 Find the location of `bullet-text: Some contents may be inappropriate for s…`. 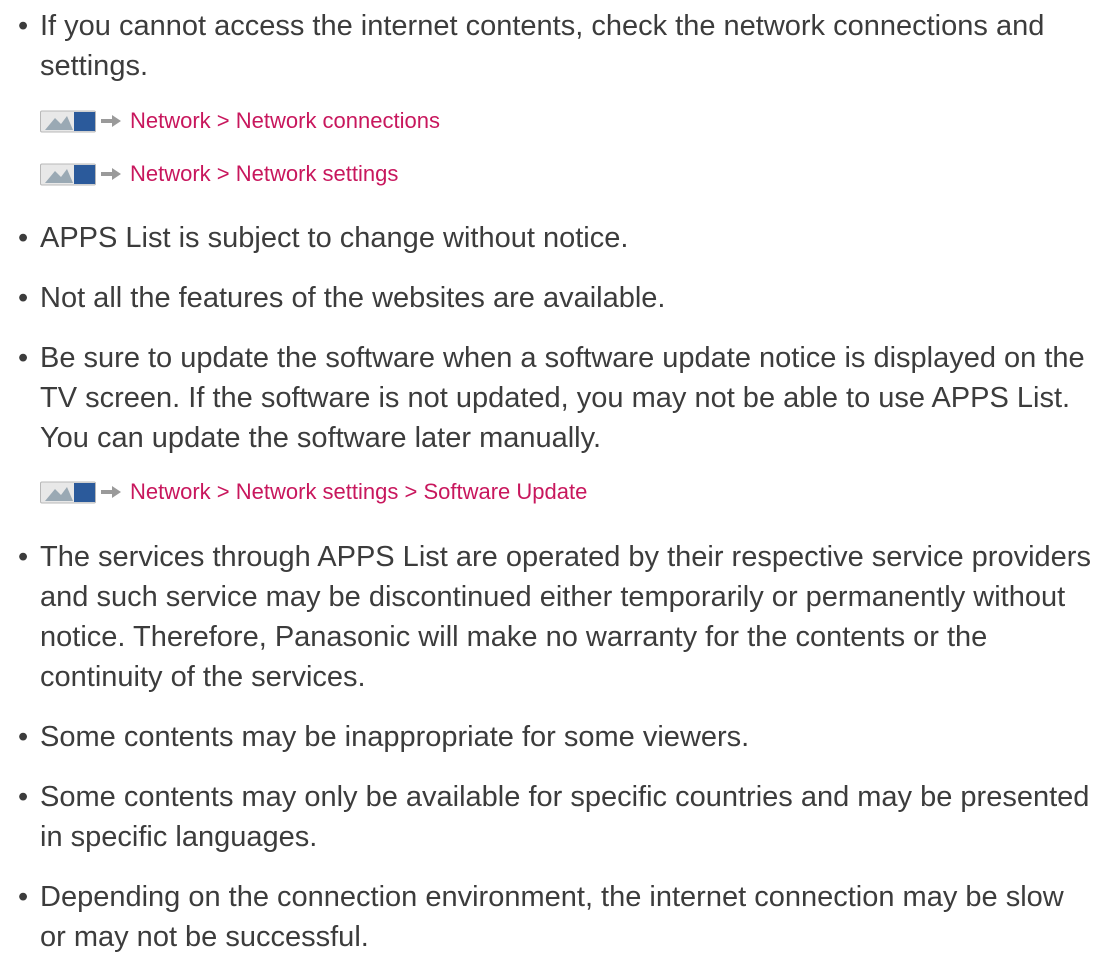

bullet-text: Some contents may be inappropriate for s… is located at coordinates (395, 737).